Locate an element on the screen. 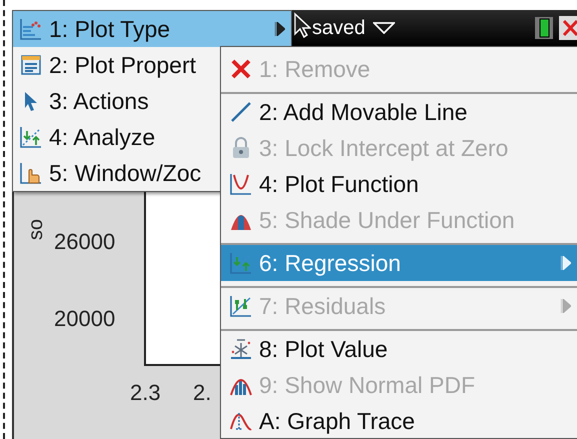  residuals-icon is located at coordinates (241, 306).